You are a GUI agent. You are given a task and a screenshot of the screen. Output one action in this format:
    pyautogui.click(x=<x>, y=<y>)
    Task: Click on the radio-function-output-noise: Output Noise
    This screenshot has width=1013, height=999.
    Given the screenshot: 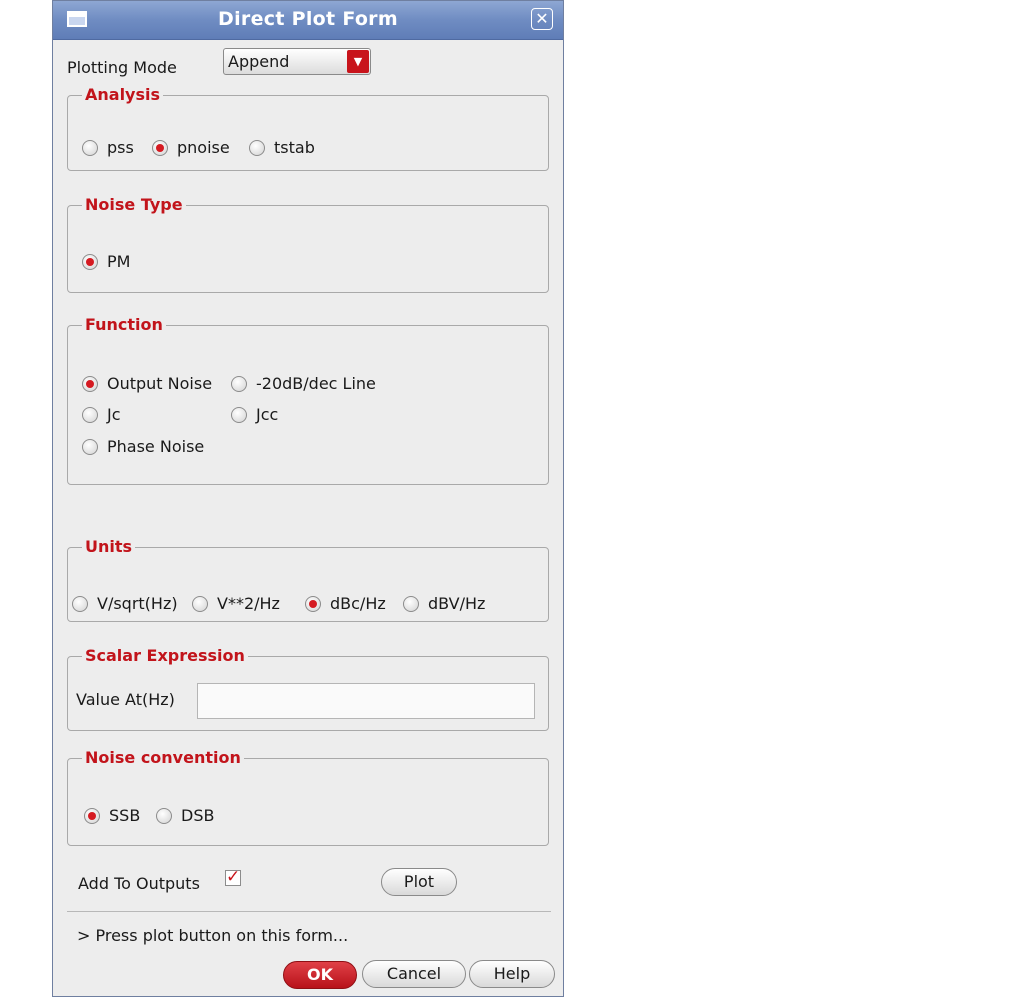 What is the action you would take?
    pyautogui.click(x=147, y=383)
    